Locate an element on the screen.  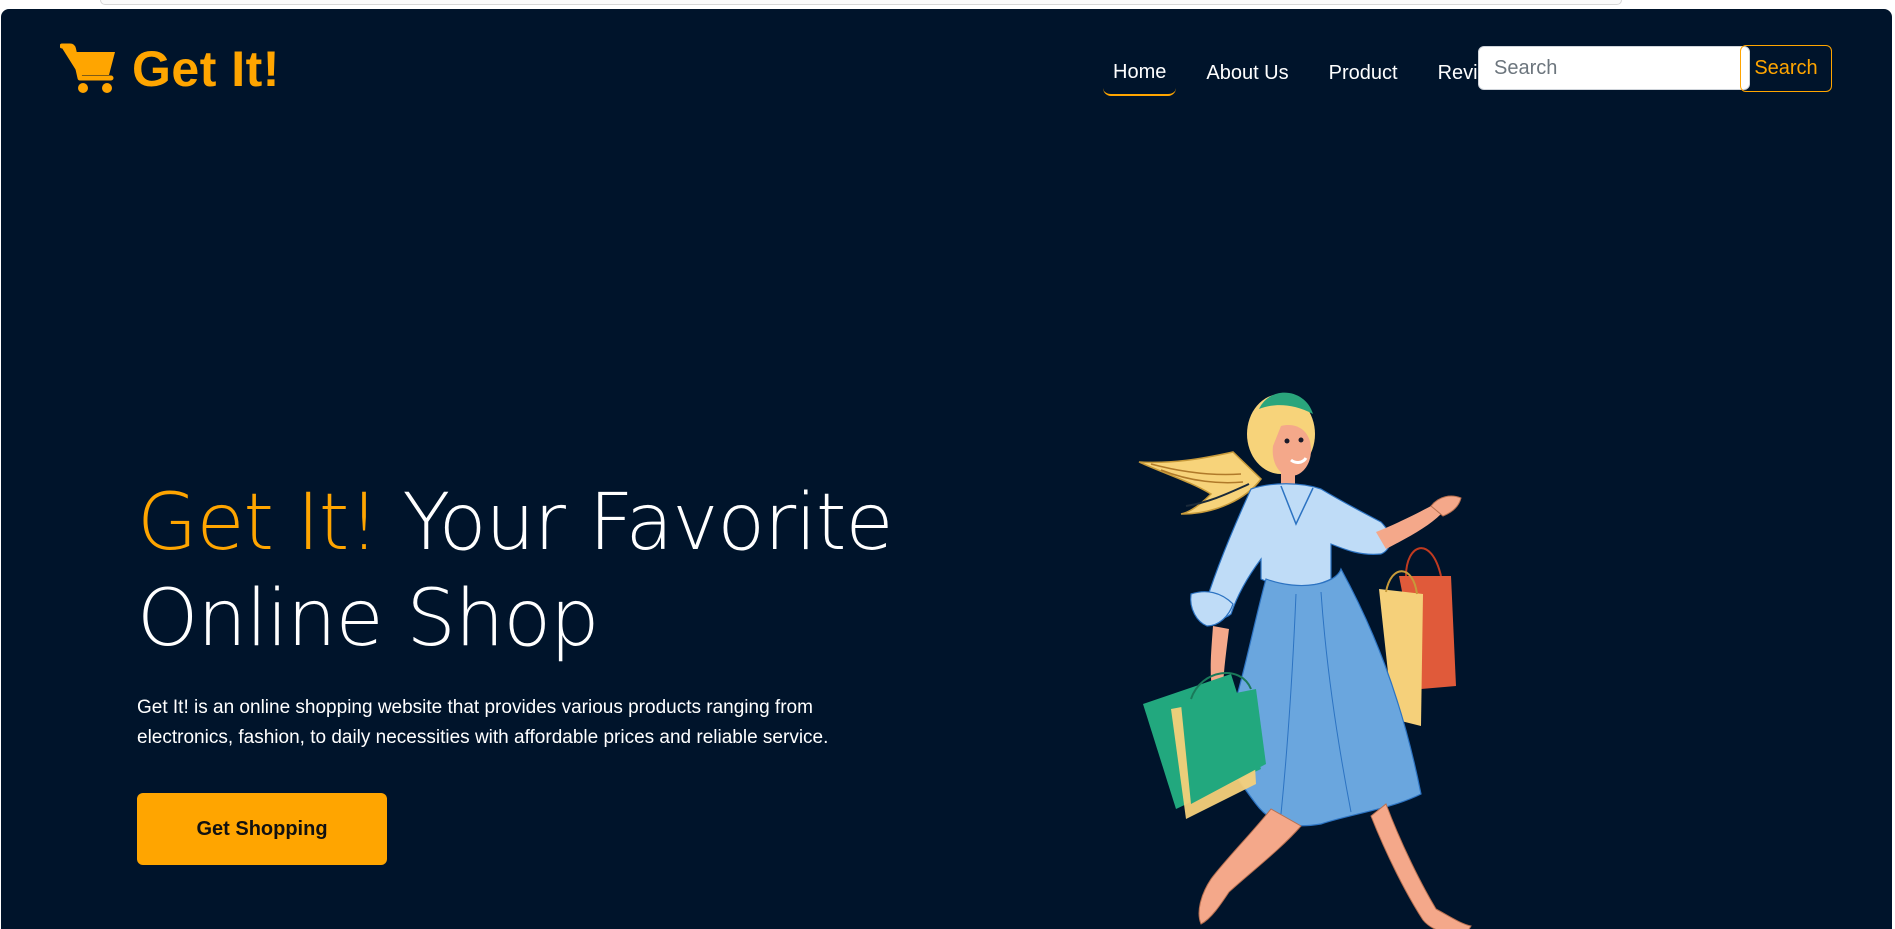
search-button: Search is located at coordinates (1786, 68).